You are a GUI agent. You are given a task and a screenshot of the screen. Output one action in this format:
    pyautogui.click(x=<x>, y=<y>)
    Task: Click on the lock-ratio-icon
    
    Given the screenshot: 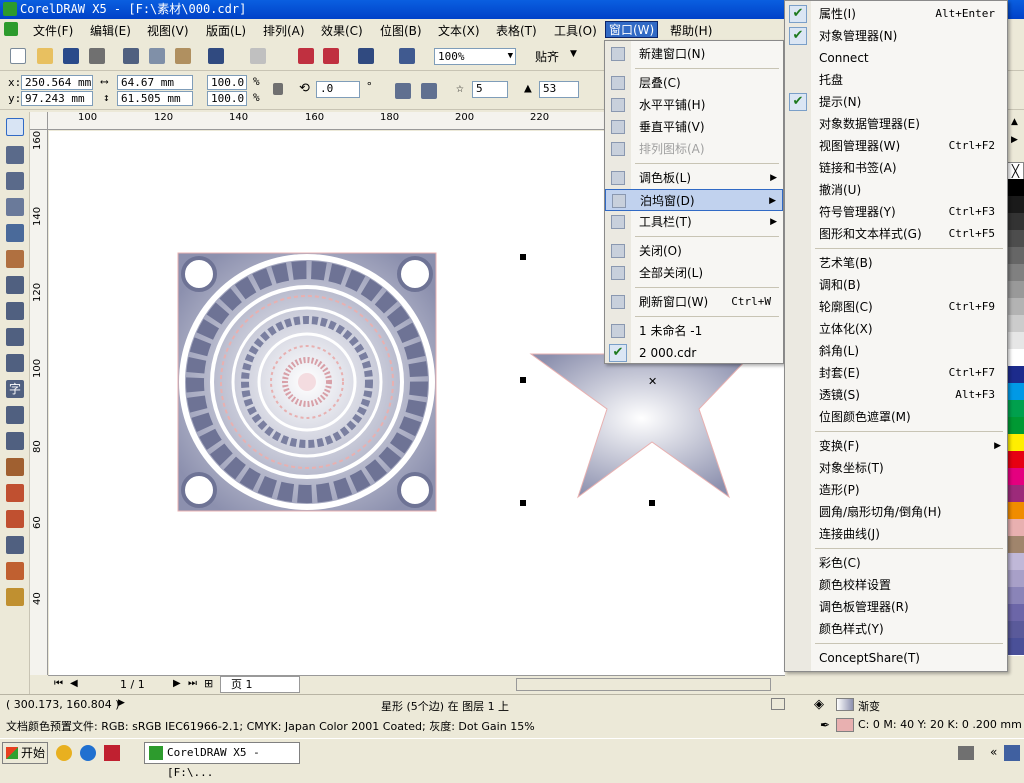 What is the action you would take?
    pyautogui.click(x=278, y=89)
    